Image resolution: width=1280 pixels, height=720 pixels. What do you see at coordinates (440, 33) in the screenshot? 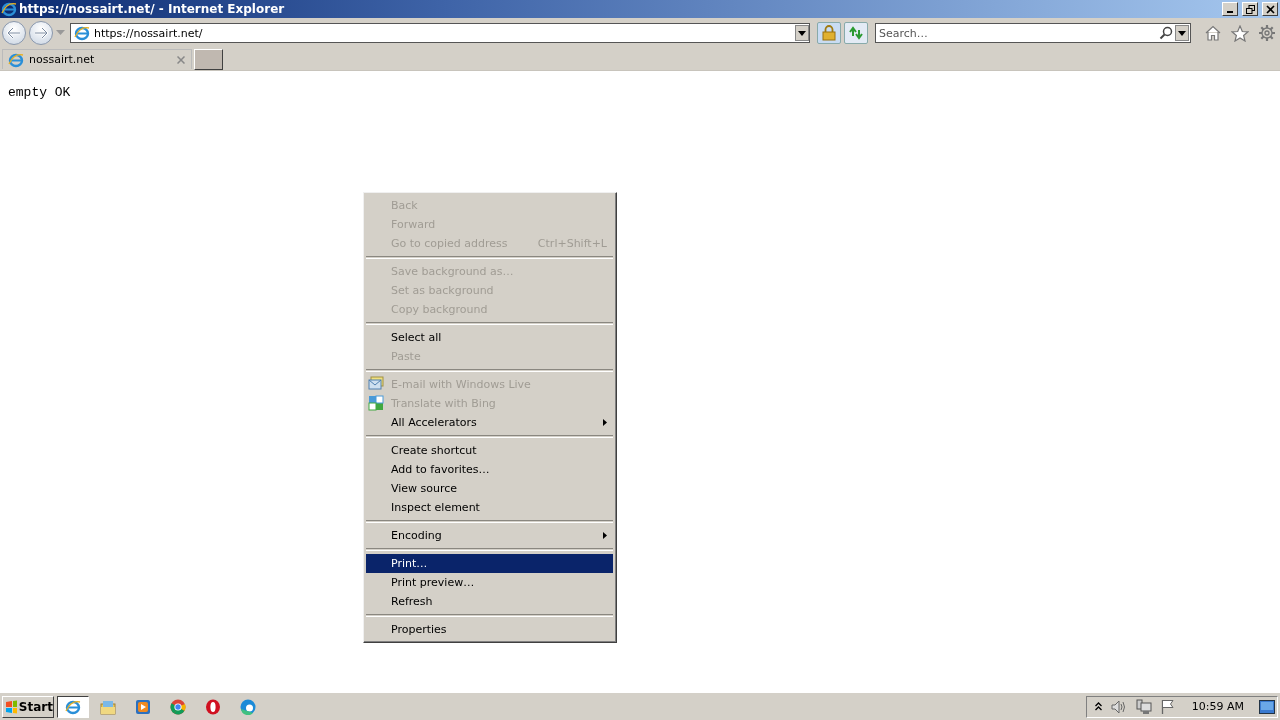
I see `address-field: https://nossairt.net/` at bounding box center [440, 33].